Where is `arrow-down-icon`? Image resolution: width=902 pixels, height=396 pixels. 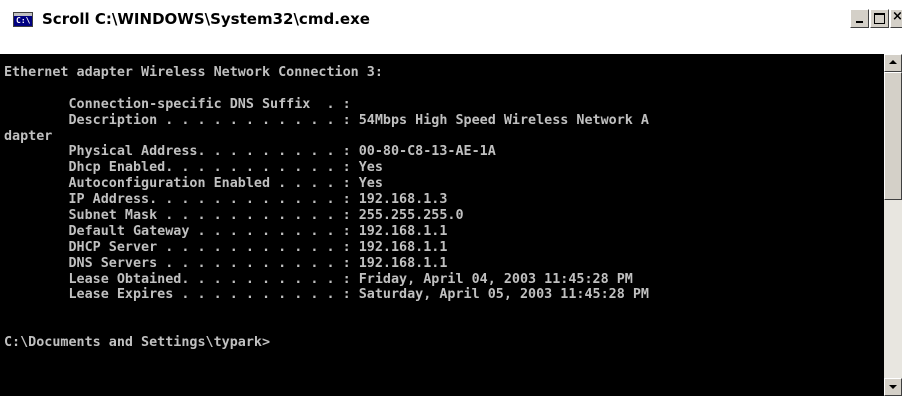 arrow-down-icon is located at coordinates (893, 387).